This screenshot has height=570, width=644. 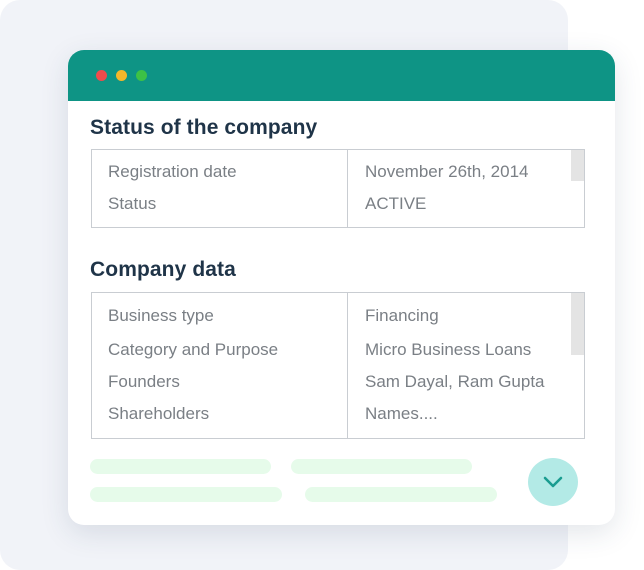 I want to click on company-section-title: Company data, so click(x=163, y=269).